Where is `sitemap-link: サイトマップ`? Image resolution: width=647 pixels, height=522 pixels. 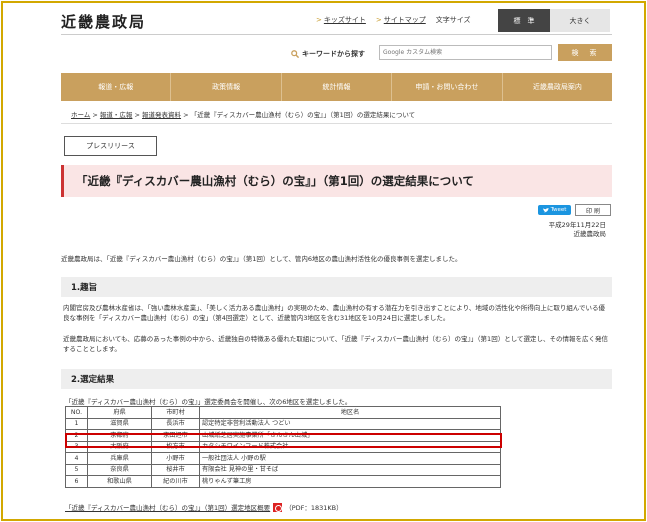 sitemap-link: サイトマップ is located at coordinates (405, 20).